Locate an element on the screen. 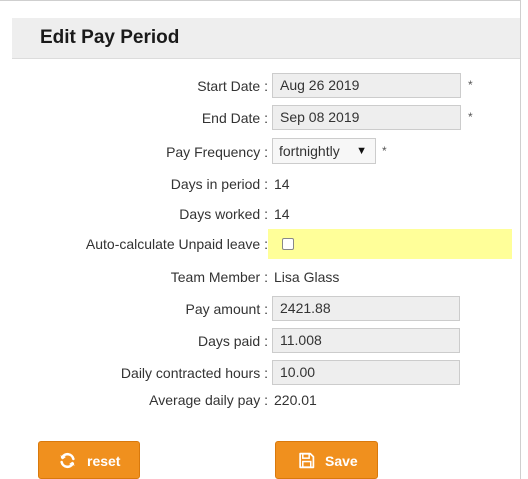  days-in-period-row: Days in period : 14 is located at coordinates (266, 184).